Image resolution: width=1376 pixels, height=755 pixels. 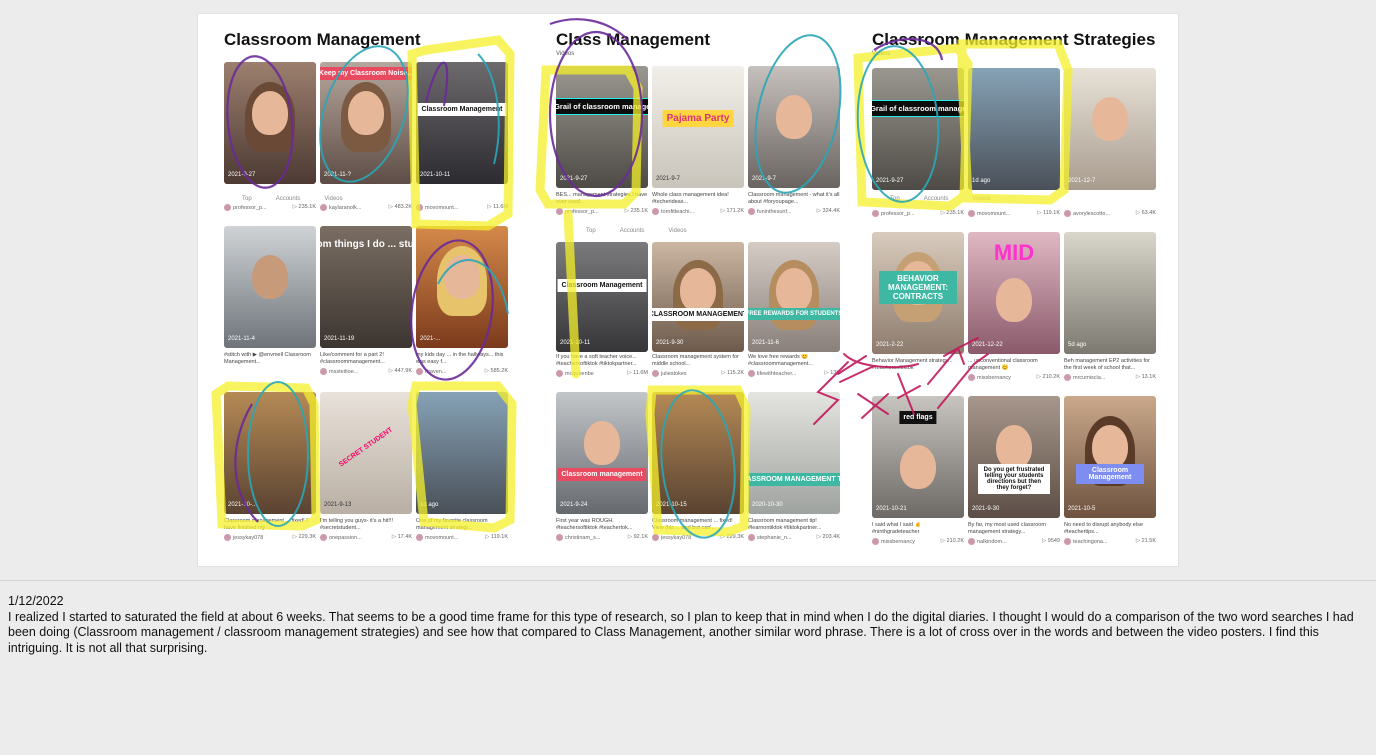 What do you see at coordinates (36, 601) in the screenshot?
I see `journal-date: 1/12/2022` at bounding box center [36, 601].